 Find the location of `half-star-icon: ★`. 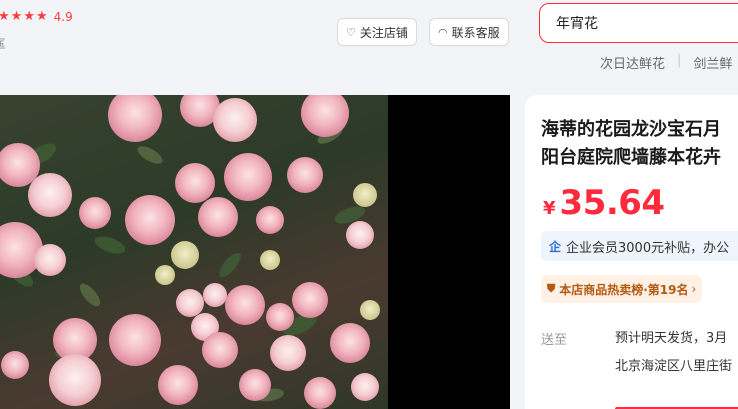

half-star-icon: ★ is located at coordinates (41, 16).